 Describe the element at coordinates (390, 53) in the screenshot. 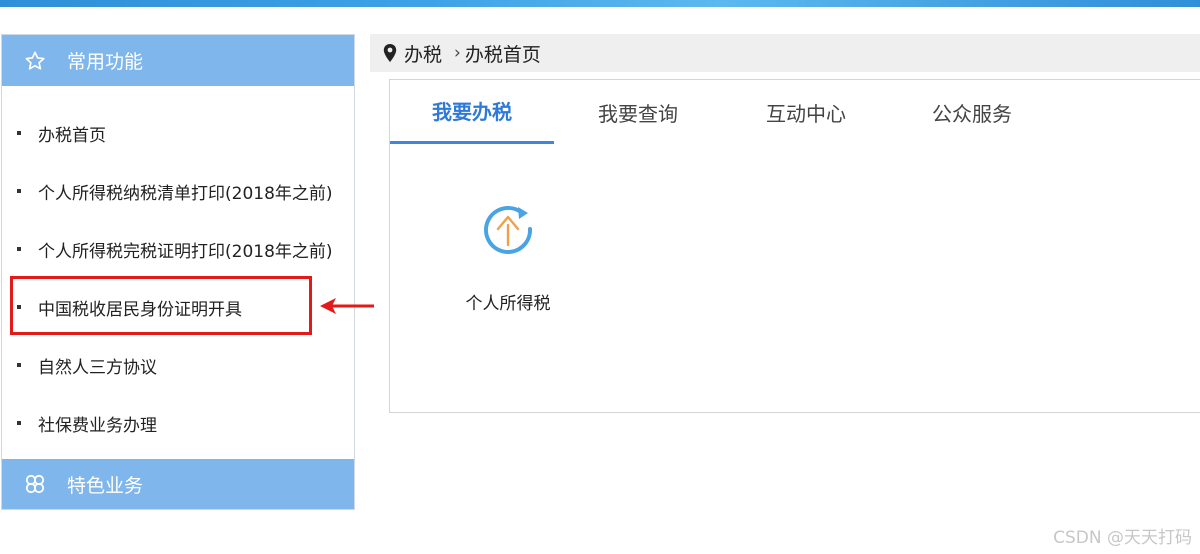

I see `location-pin-icon` at that location.